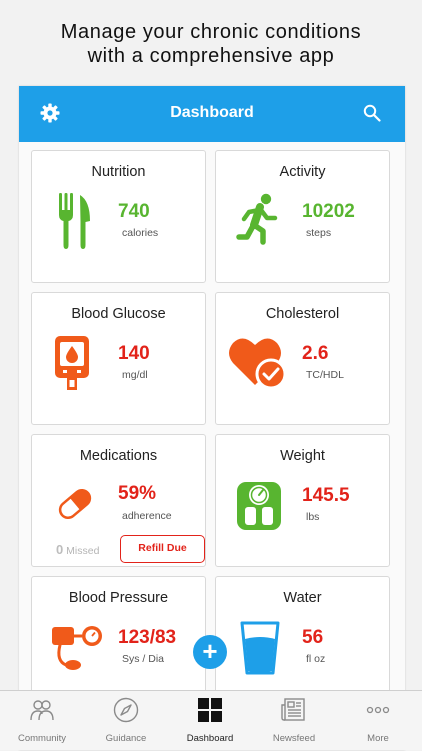 This screenshot has width=422, height=751. Describe the element at coordinates (140, 233) in the screenshot. I see `nutrition-unit: calories` at that location.